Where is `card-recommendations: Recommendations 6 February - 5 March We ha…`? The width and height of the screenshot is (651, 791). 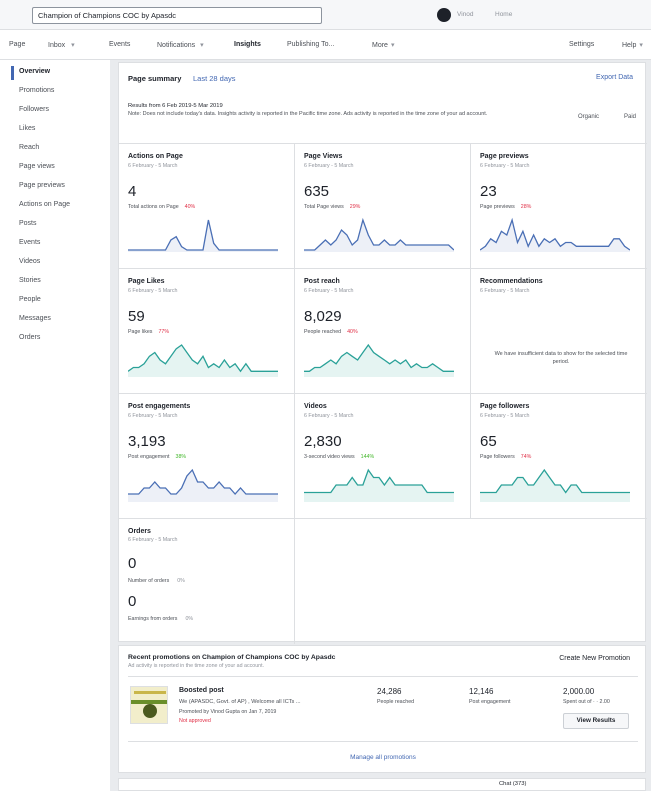
card-recommendations: Recommendations 6 February - 5 March We ha… is located at coordinates (559, 331).